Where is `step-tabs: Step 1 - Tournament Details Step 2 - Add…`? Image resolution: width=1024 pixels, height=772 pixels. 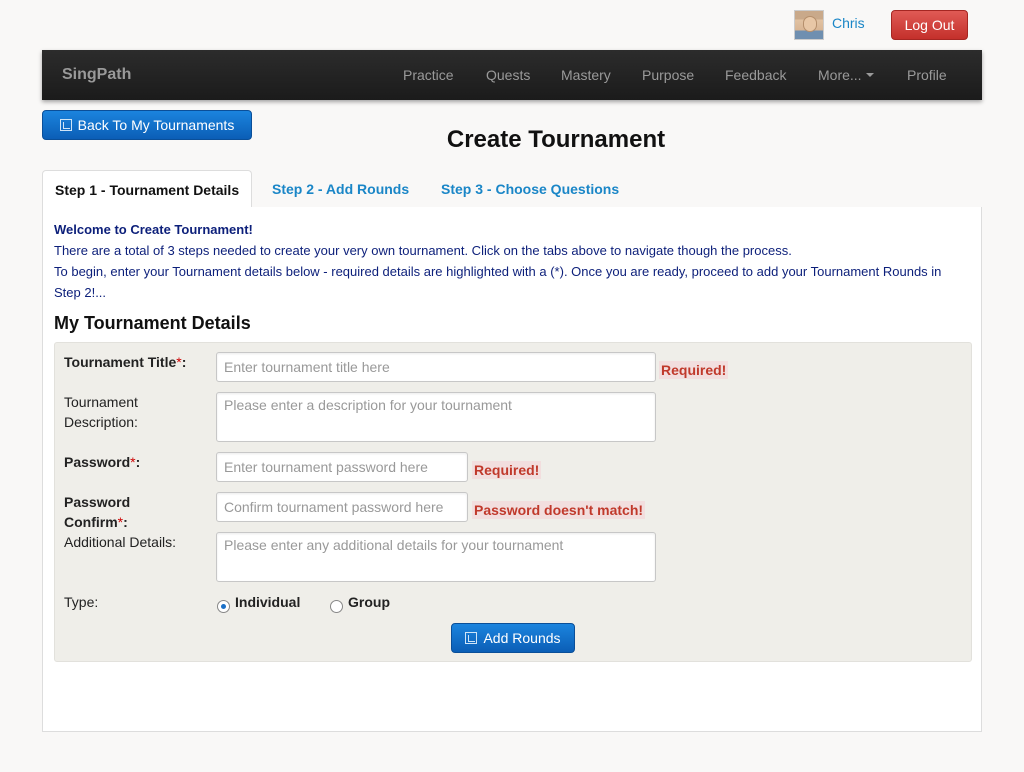 step-tabs: Step 1 - Tournament Details Step 2 - Add… is located at coordinates (512, 189).